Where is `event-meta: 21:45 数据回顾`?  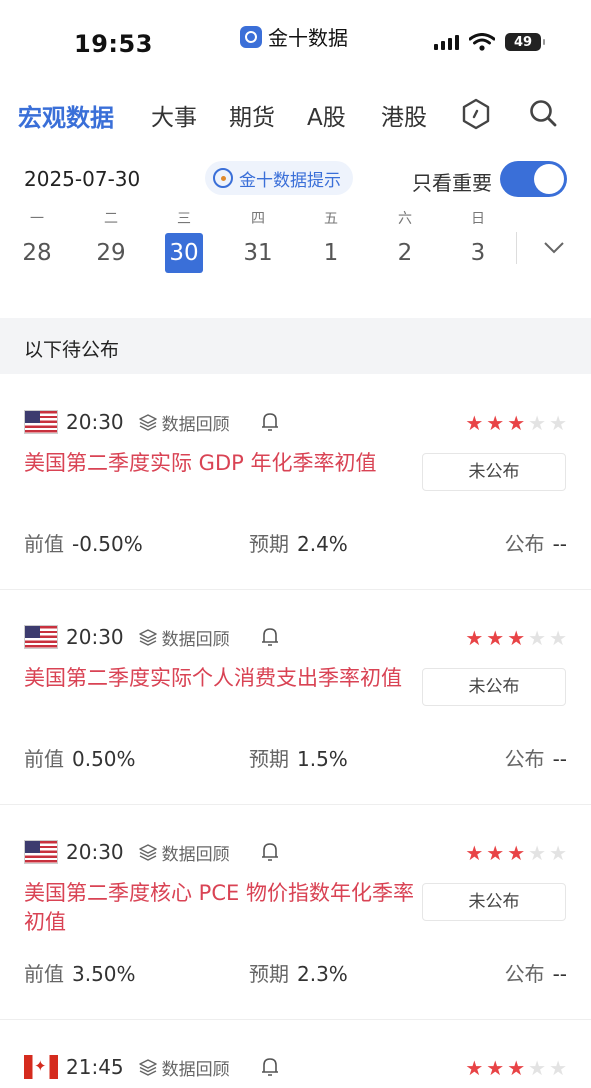 event-meta: 21:45 数据回顾 is located at coordinates (152, 1067).